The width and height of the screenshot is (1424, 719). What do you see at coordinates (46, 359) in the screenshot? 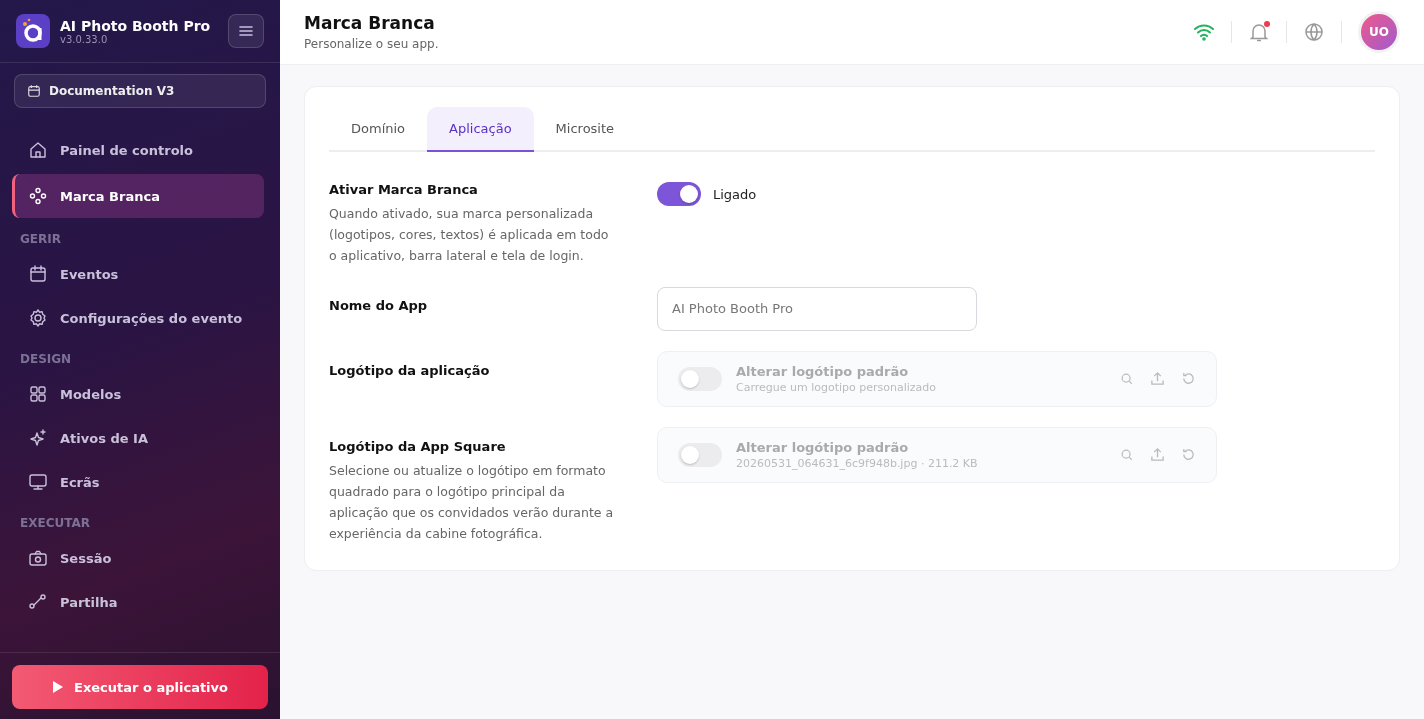
I see `section-heading: DESIGN` at bounding box center [46, 359].